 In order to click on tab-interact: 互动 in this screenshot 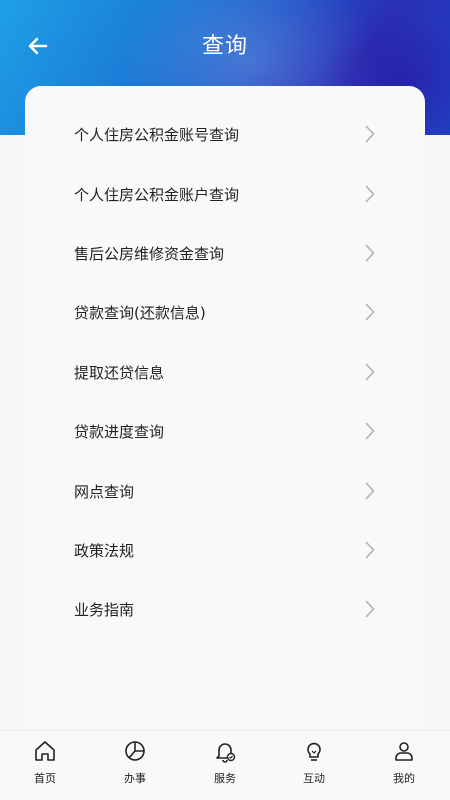, I will do `click(314, 767)`.